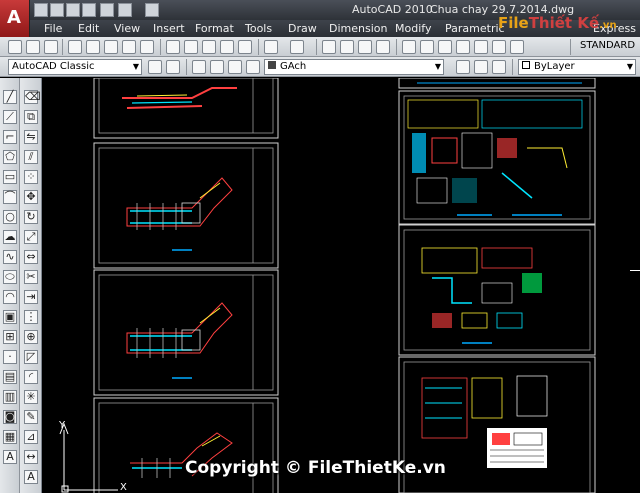 This screenshot has width=640, height=493. Describe the element at coordinates (31, 357) in the screenshot. I see `chamfer-icon: ◸` at that location.